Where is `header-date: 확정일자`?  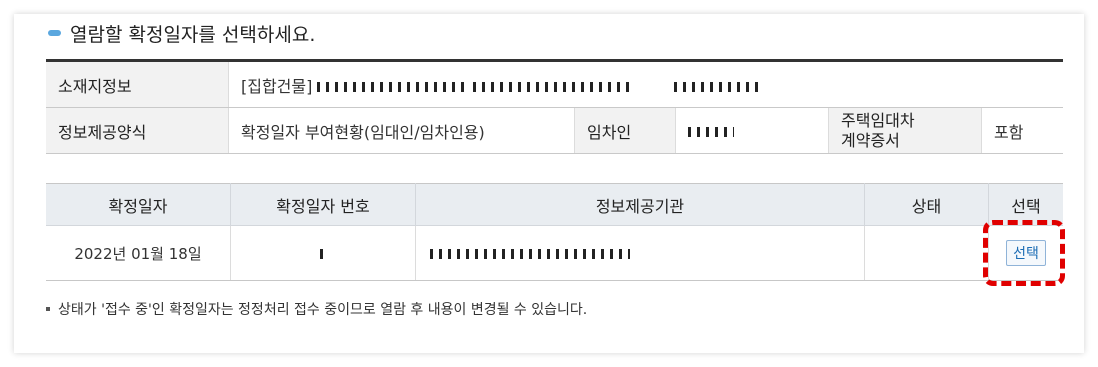
header-date: 확정일자 is located at coordinates (138, 204).